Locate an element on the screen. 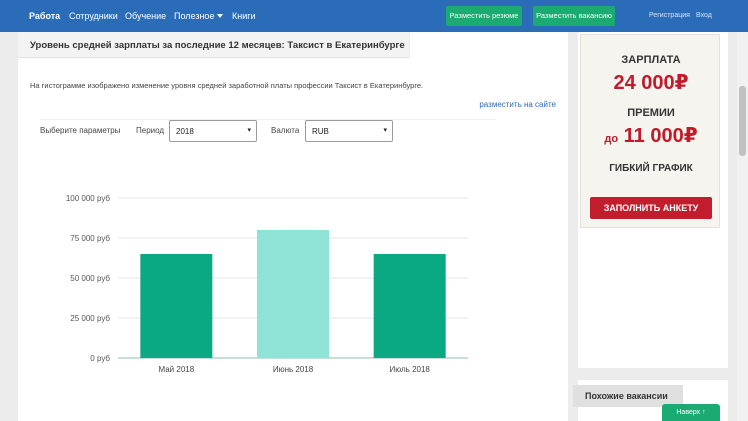  ad-bonus-amount: 11 000₽ is located at coordinates (660, 136).